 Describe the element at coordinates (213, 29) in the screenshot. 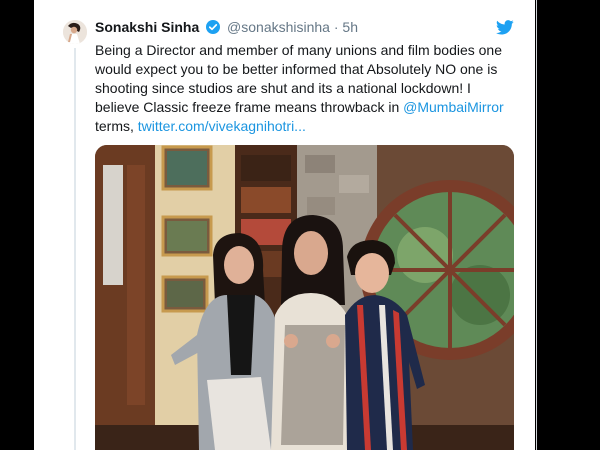

I see `verified-badge-icon` at that location.